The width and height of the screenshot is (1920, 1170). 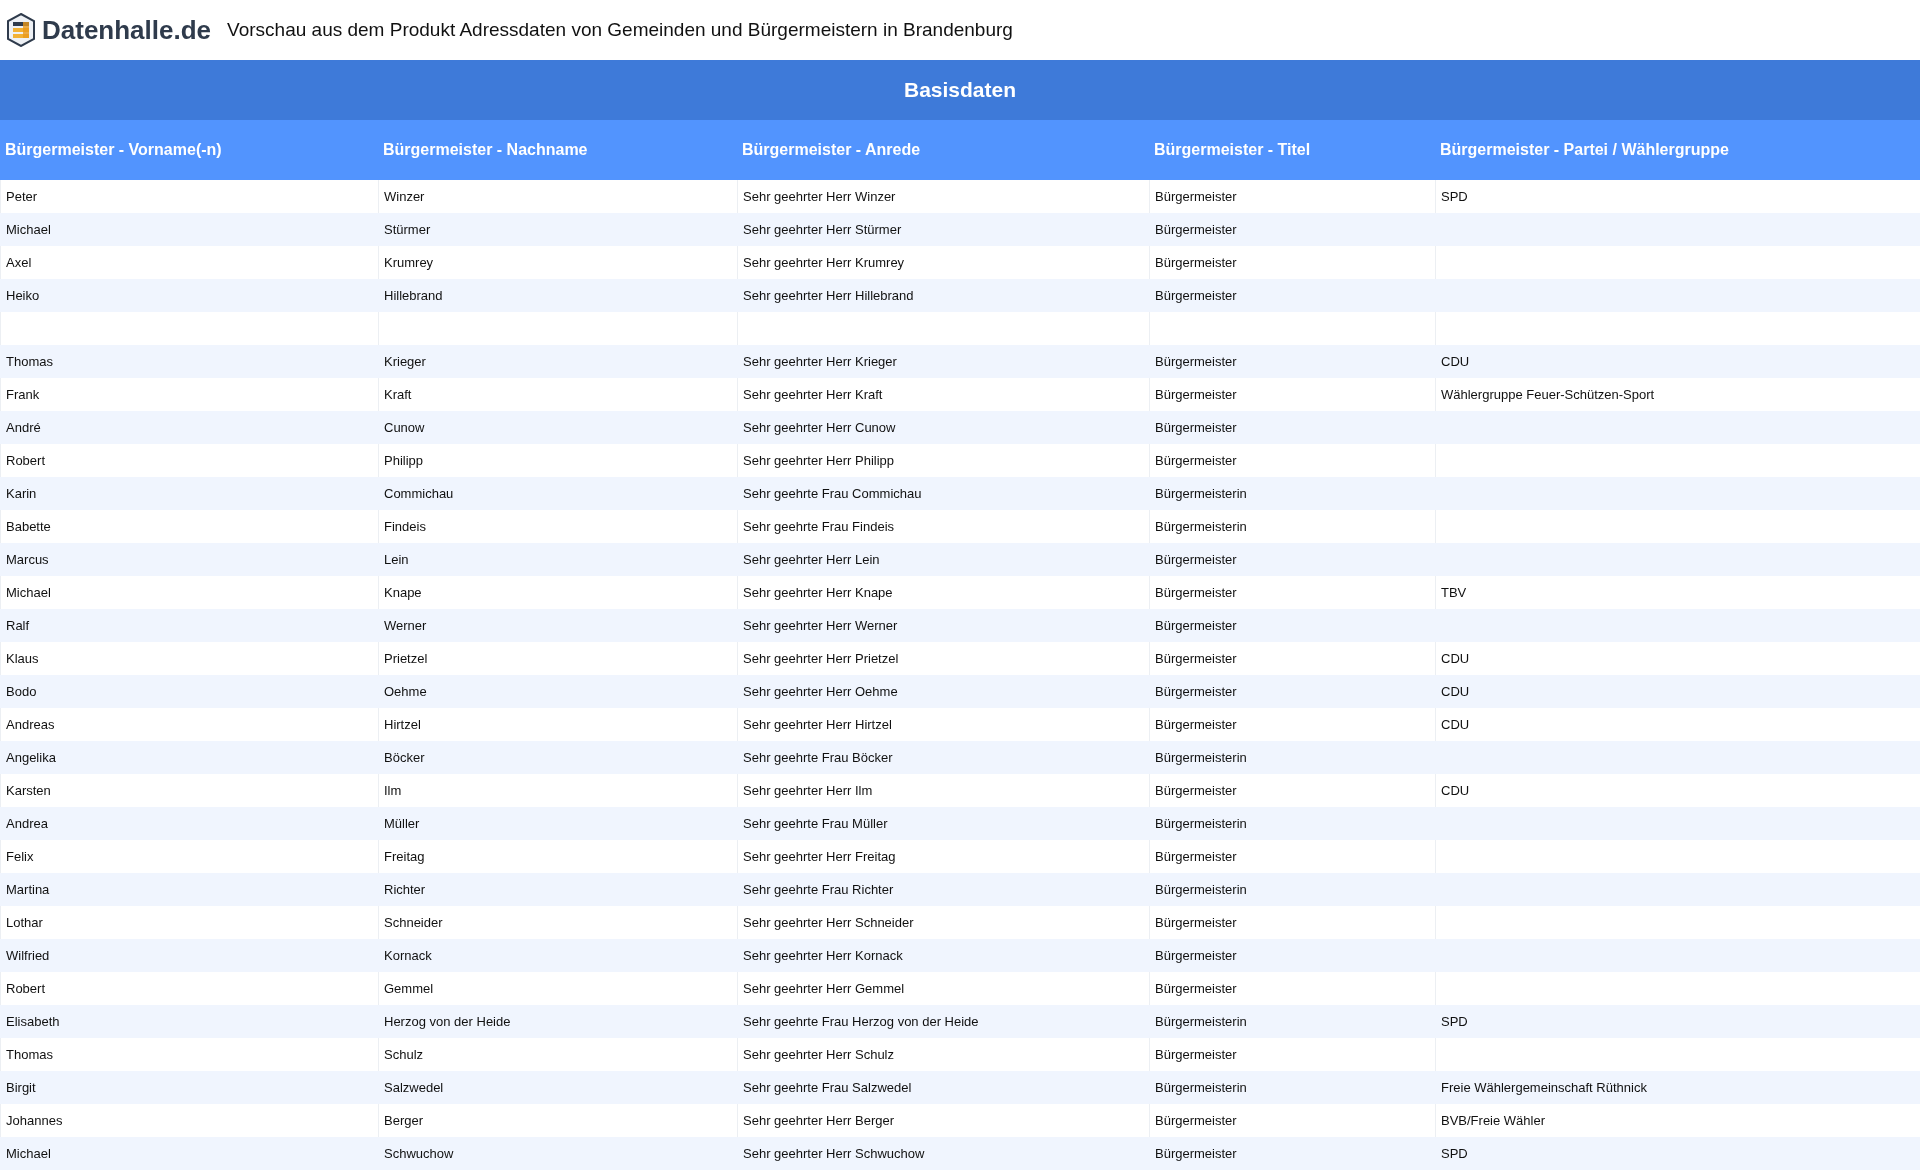 I want to click on table-cell: Kornack, so click(x=557, y=955).